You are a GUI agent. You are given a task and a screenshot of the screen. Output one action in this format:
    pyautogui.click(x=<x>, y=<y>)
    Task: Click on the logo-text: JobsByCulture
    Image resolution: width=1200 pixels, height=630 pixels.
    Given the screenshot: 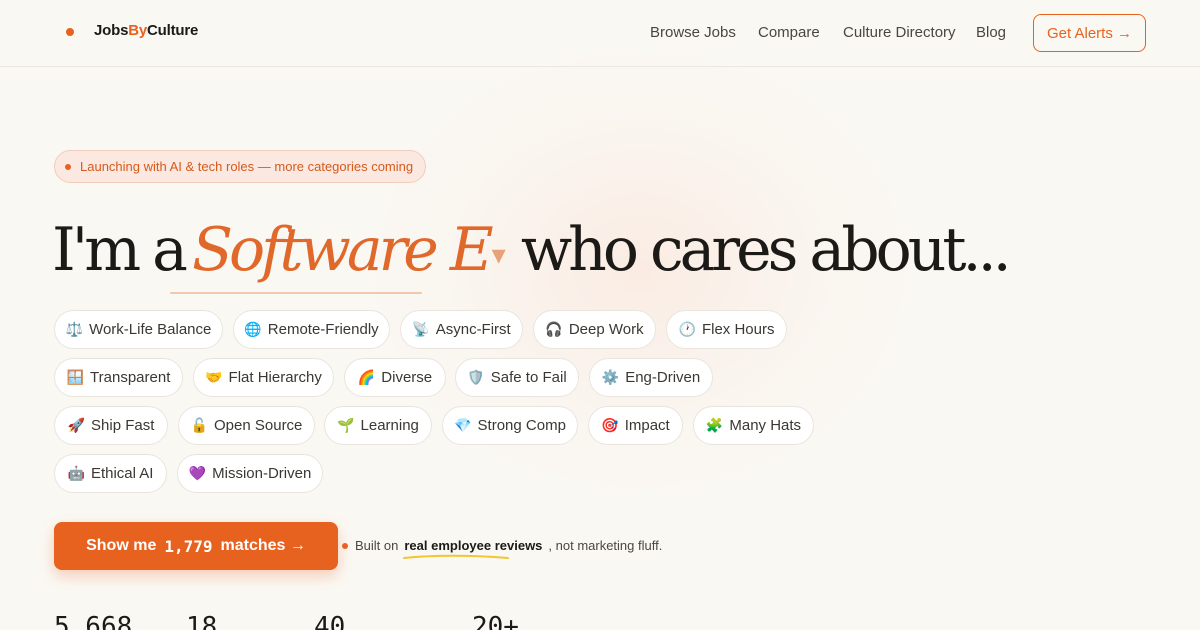 What is the action you would take?
    pyautogui.click(x=146, y=30)
    